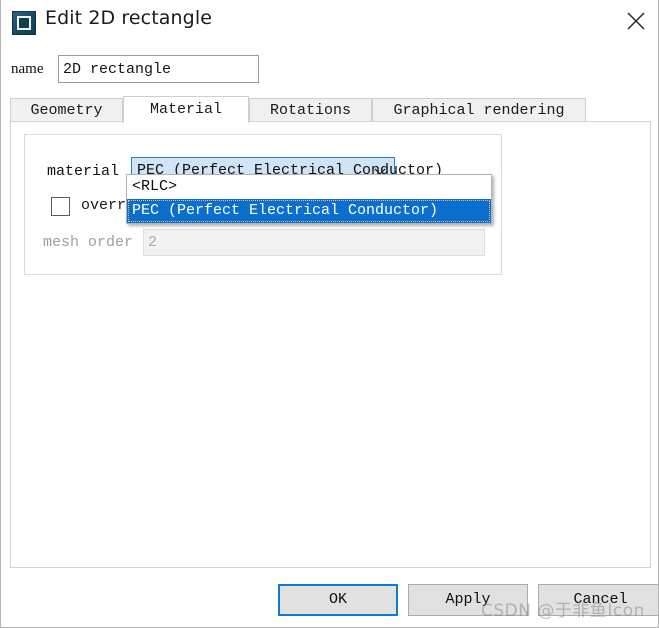  I want to click on material-dropdown-list: <RLC> PEC (Perfect Electrical Conductor), so click(309, 199).